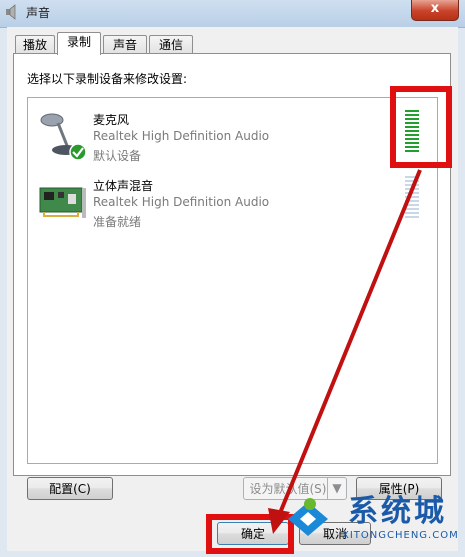  What do you see at coordinates (63, 136) in the screenshot?
I see `microphone-icon` at bounding box center [63, 136].